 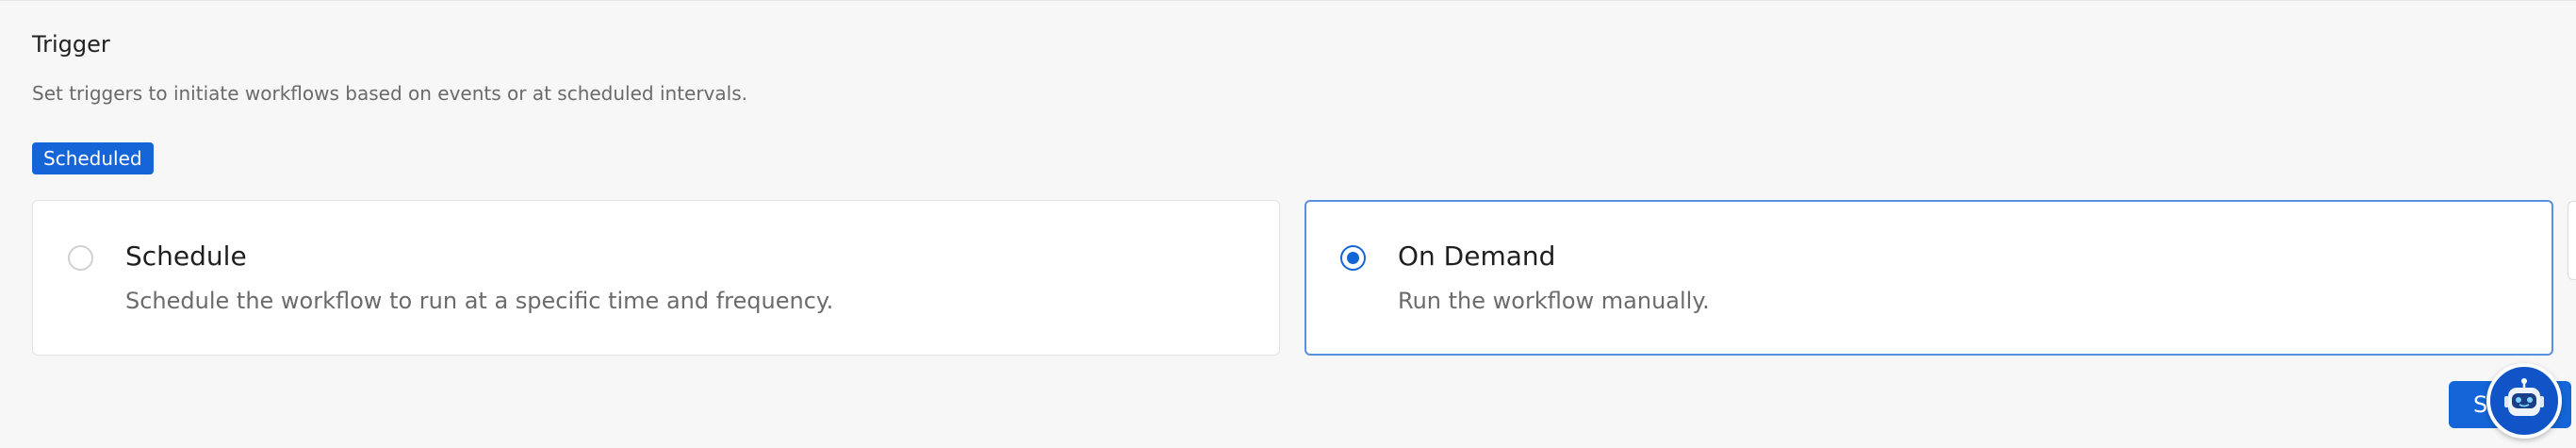 What do you see at coordinates (71, 44) in the screenshot?
I see `section-title: Trigger` at bounding box center [71, 44].